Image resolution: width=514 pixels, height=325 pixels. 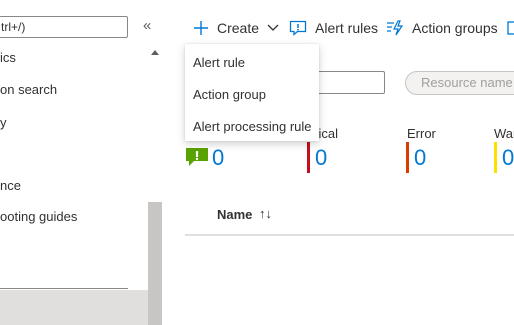 I want to click on total-alerts-count: 0, so click(x=218, y=158).